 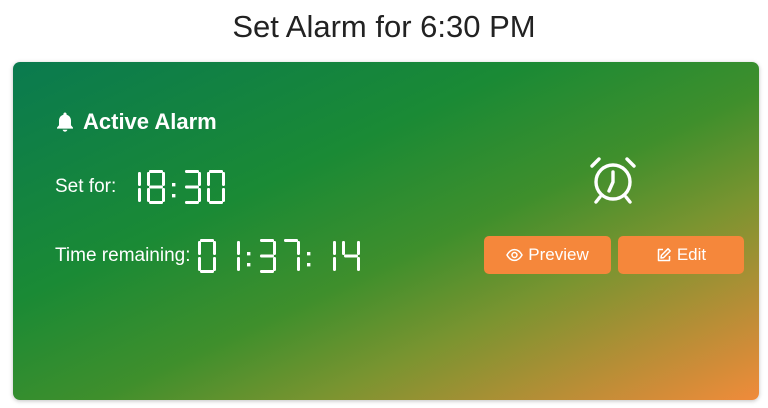 I want to click on time-remaining-row: Time remaining:, so click(x=210, y=256).